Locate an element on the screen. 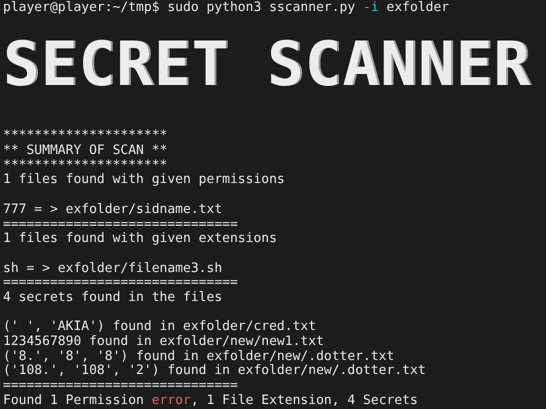  output-line: 1234567890 found in exfolder/new/new1.txt is located at coordinates (164, 342).